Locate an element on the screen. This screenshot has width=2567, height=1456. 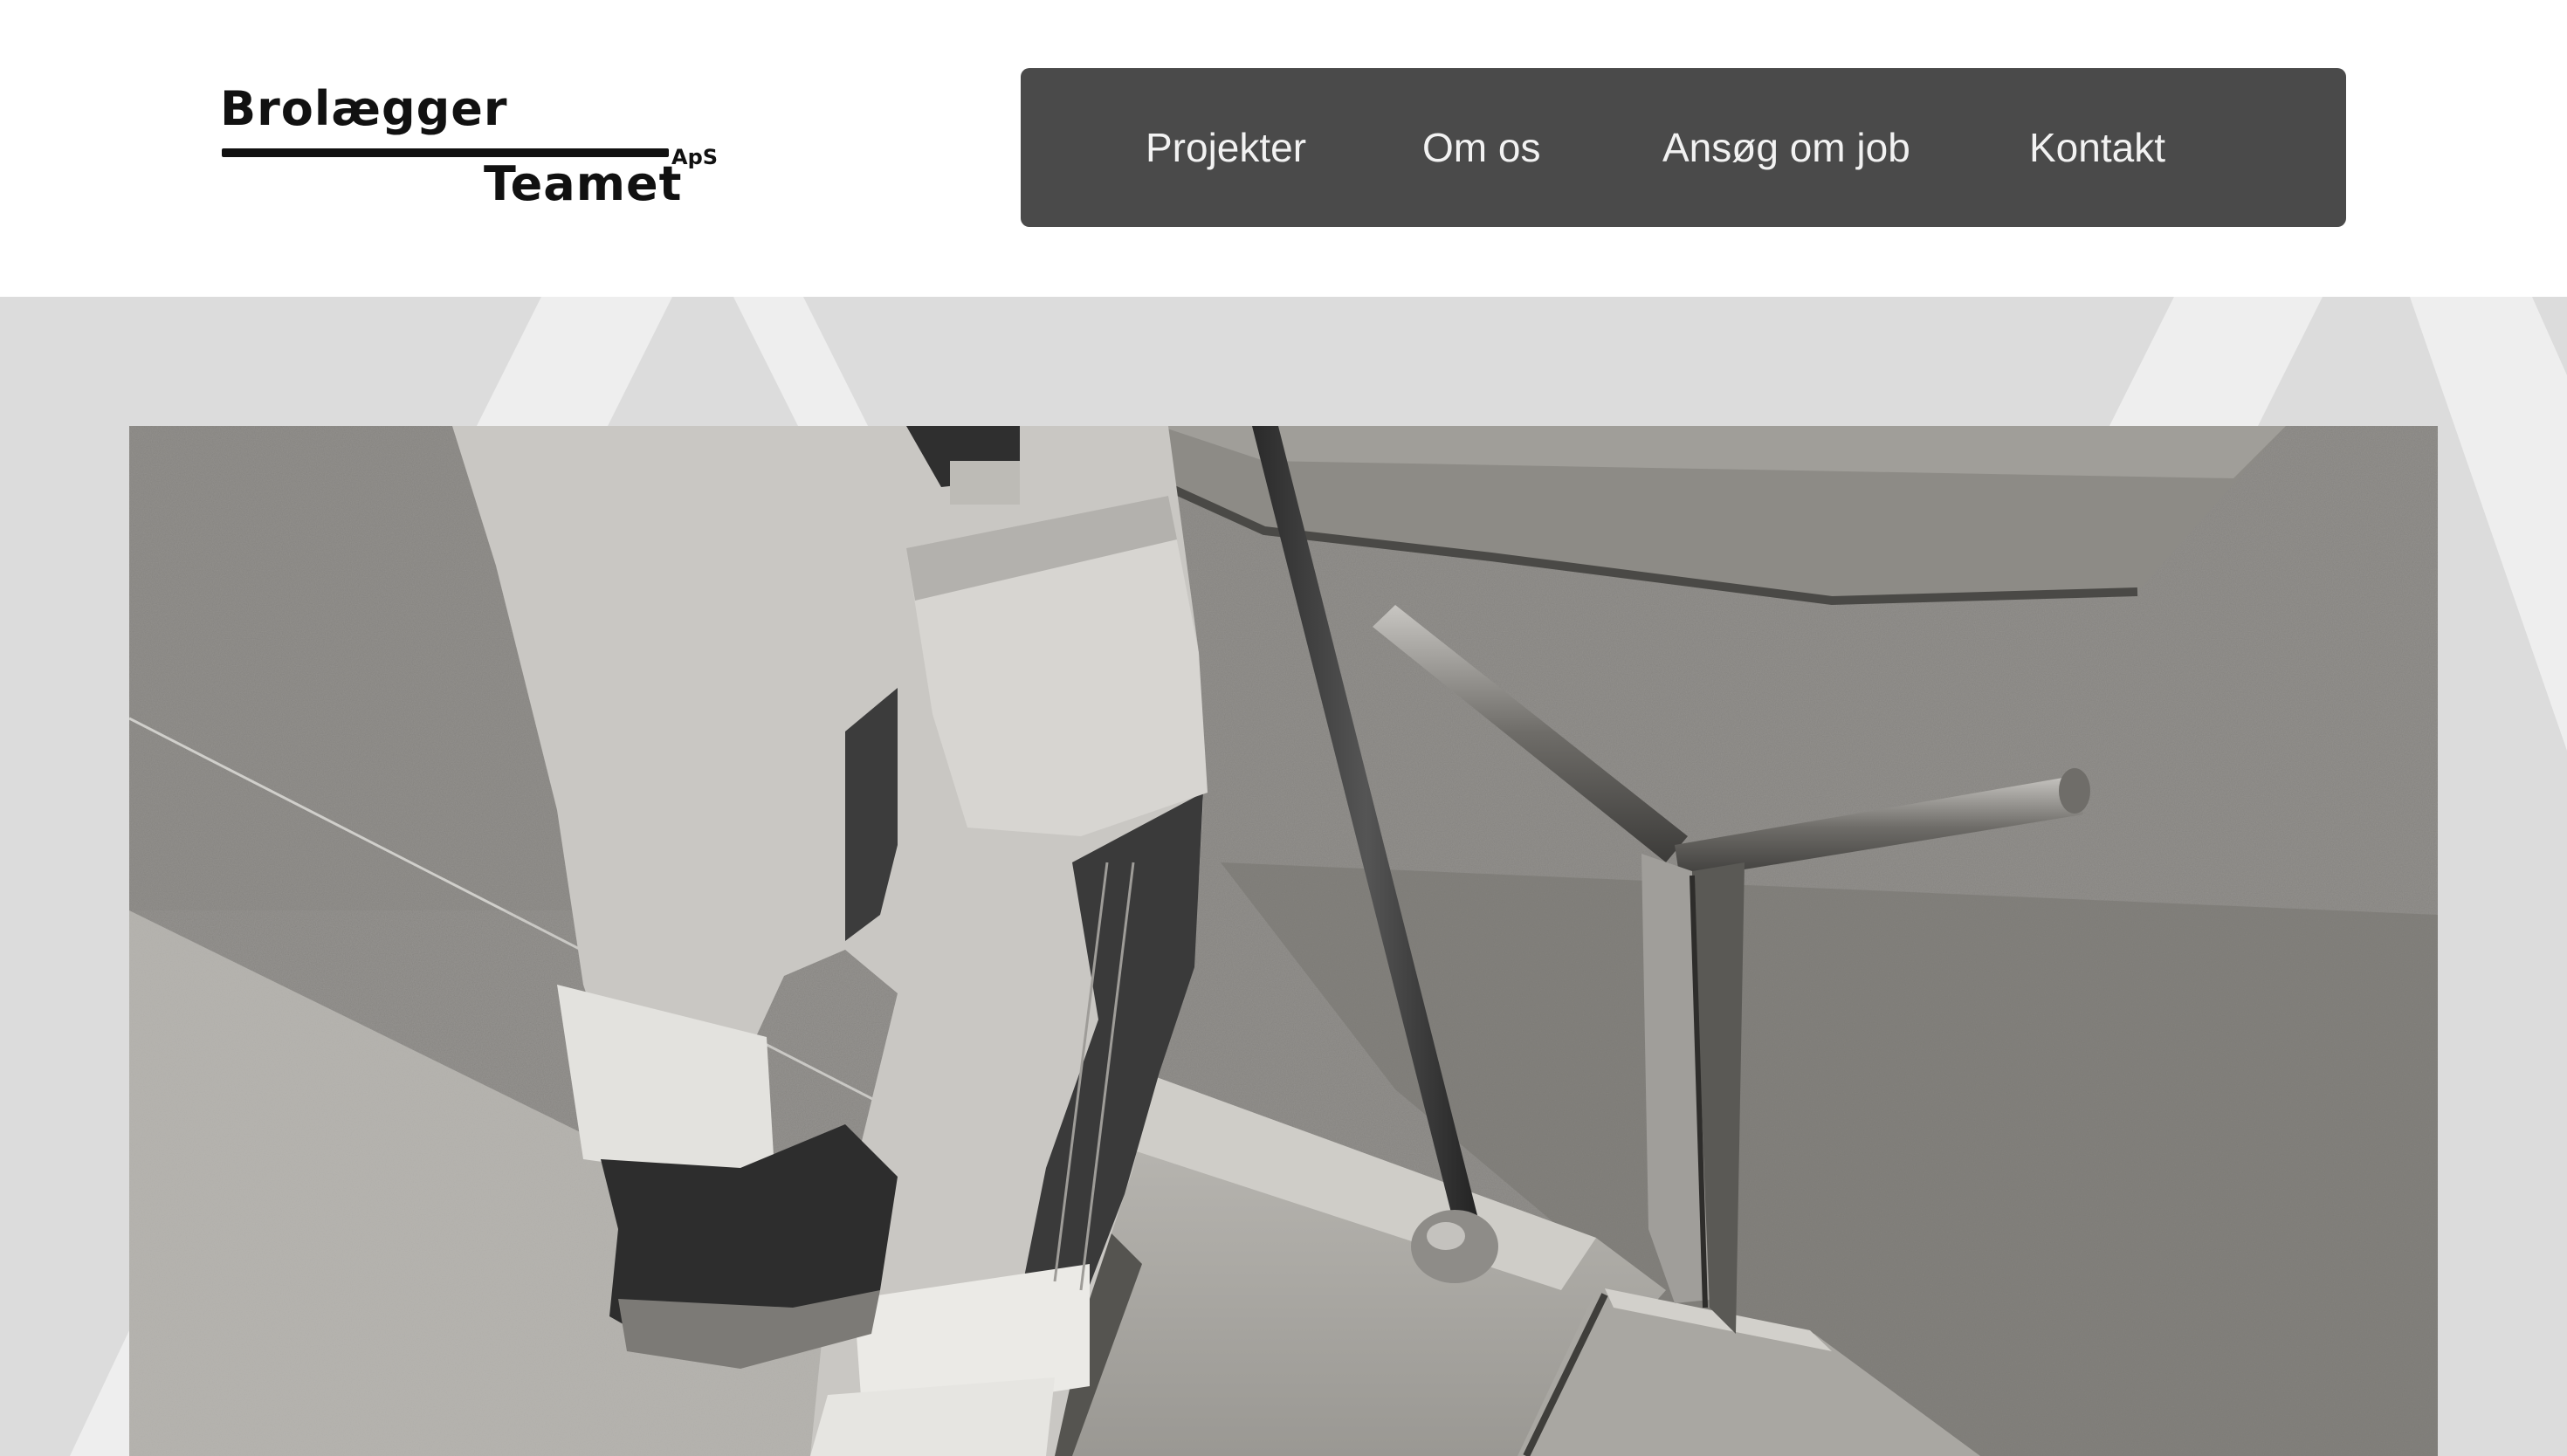
brand-name-line1: Brolægger is located at coordinates (364, 108).